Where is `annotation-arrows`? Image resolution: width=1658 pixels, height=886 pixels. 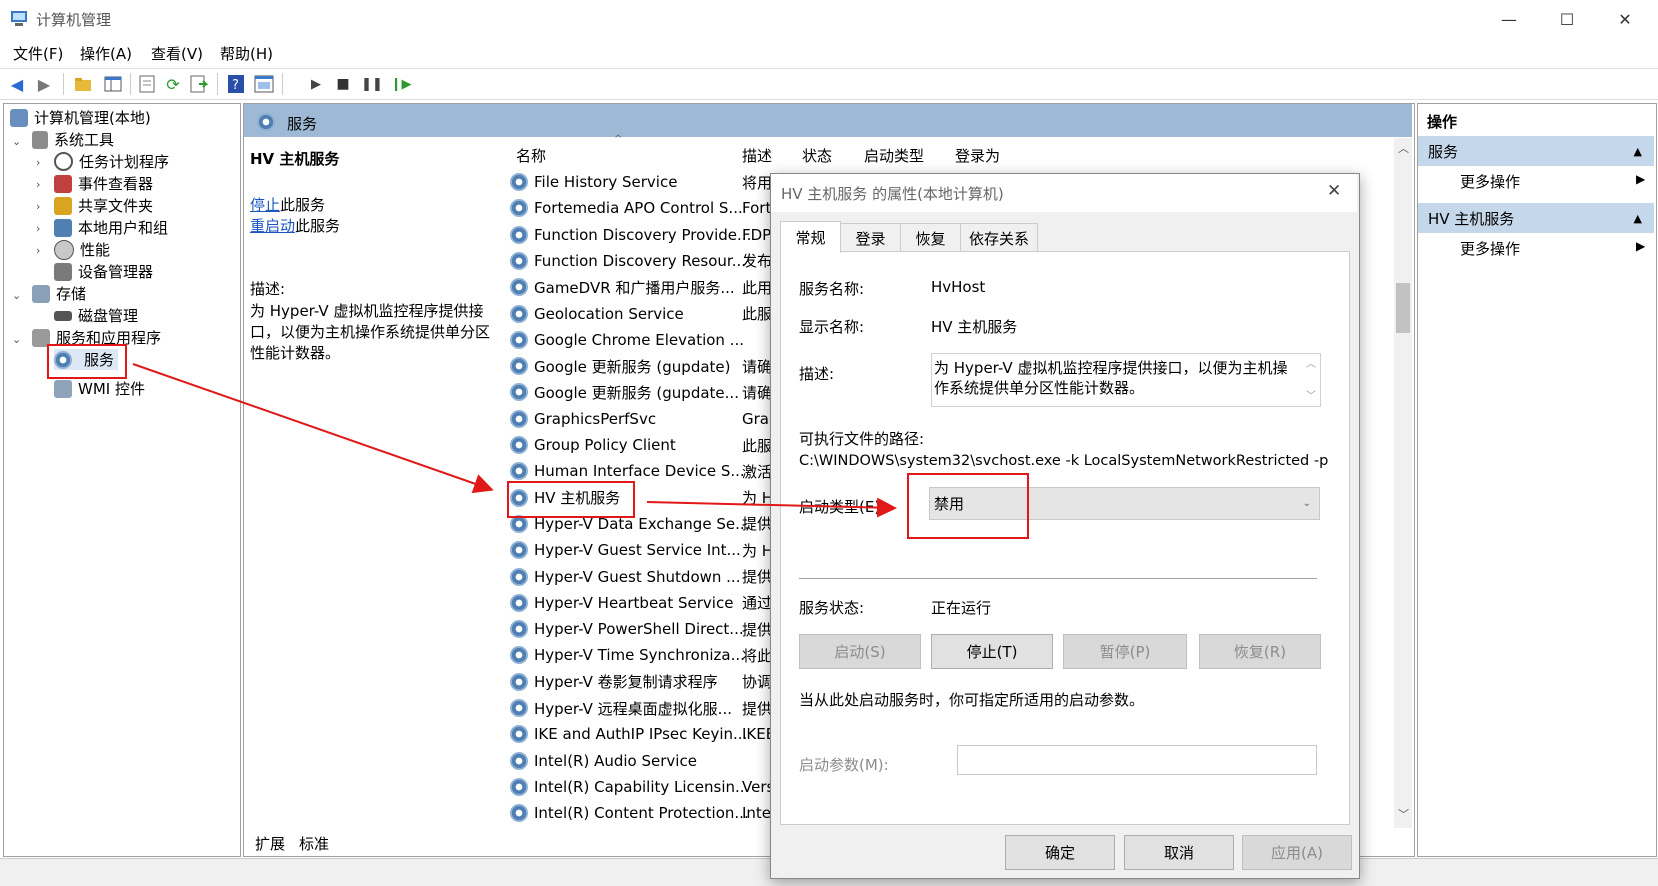 annotation-arrows is located at coordinates (514, 440).